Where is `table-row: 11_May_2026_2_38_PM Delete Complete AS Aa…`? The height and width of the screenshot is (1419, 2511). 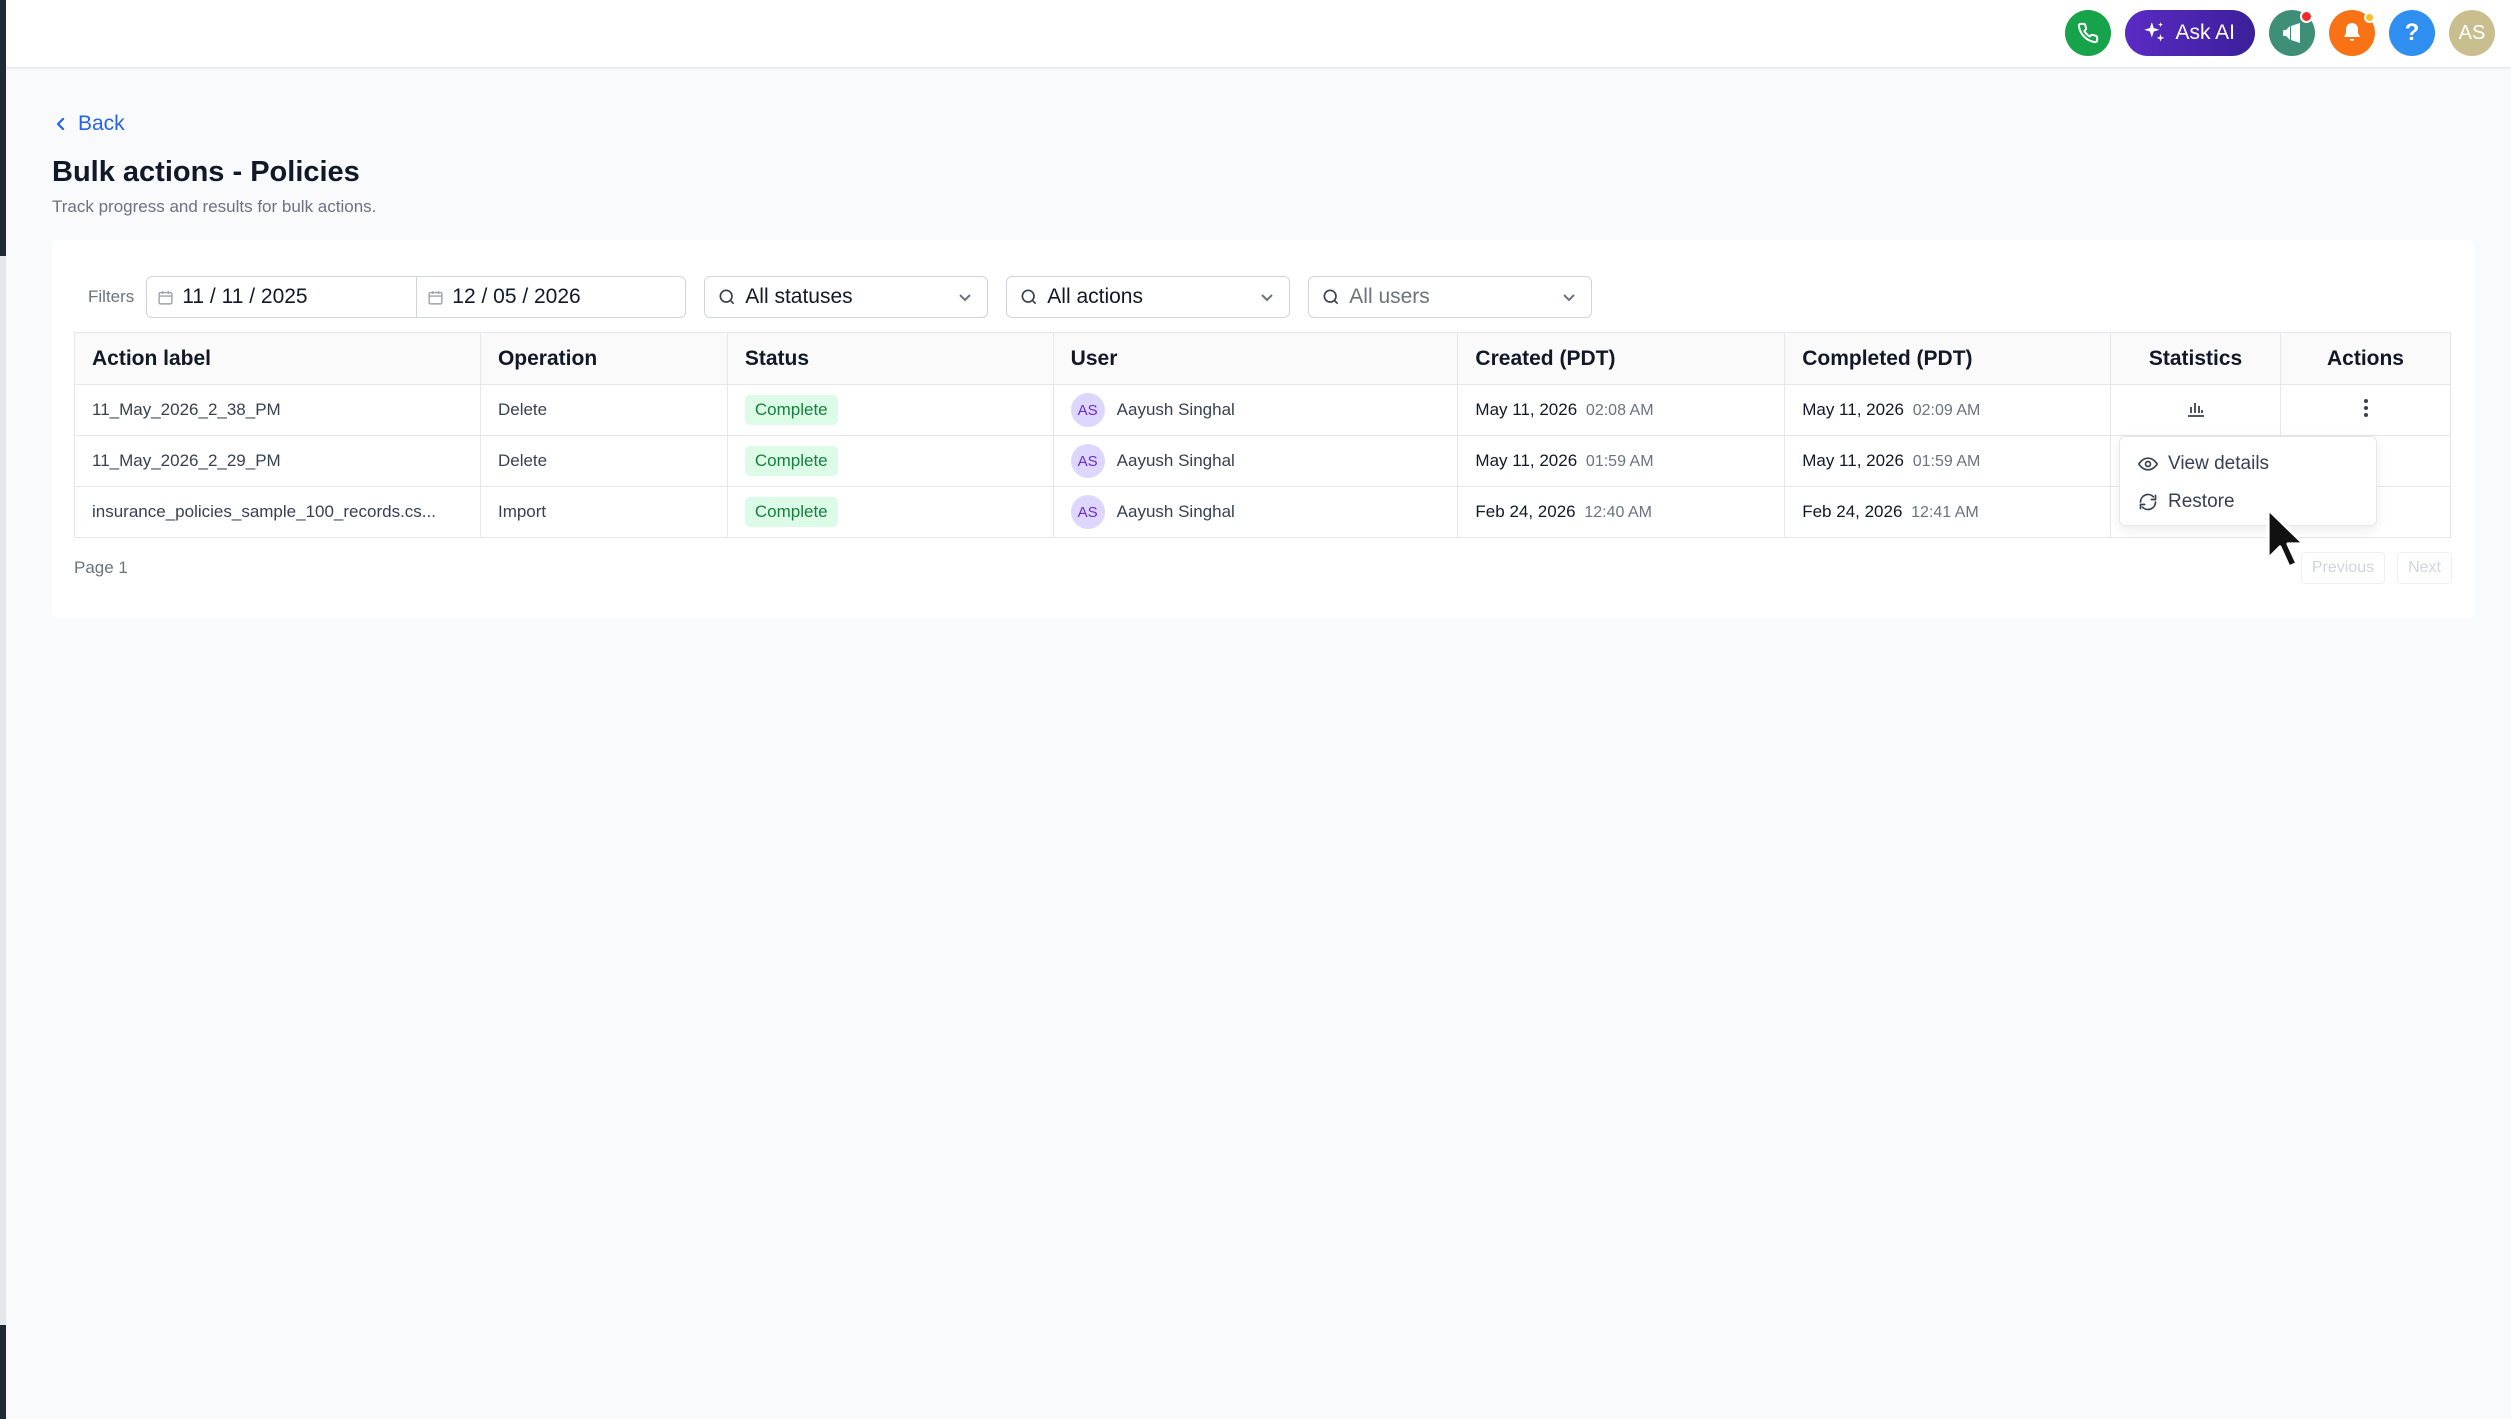
table-row: 11_May_2026_2_38_PM Delete Complete AS Aa… is located at coordinates (1262, 410).